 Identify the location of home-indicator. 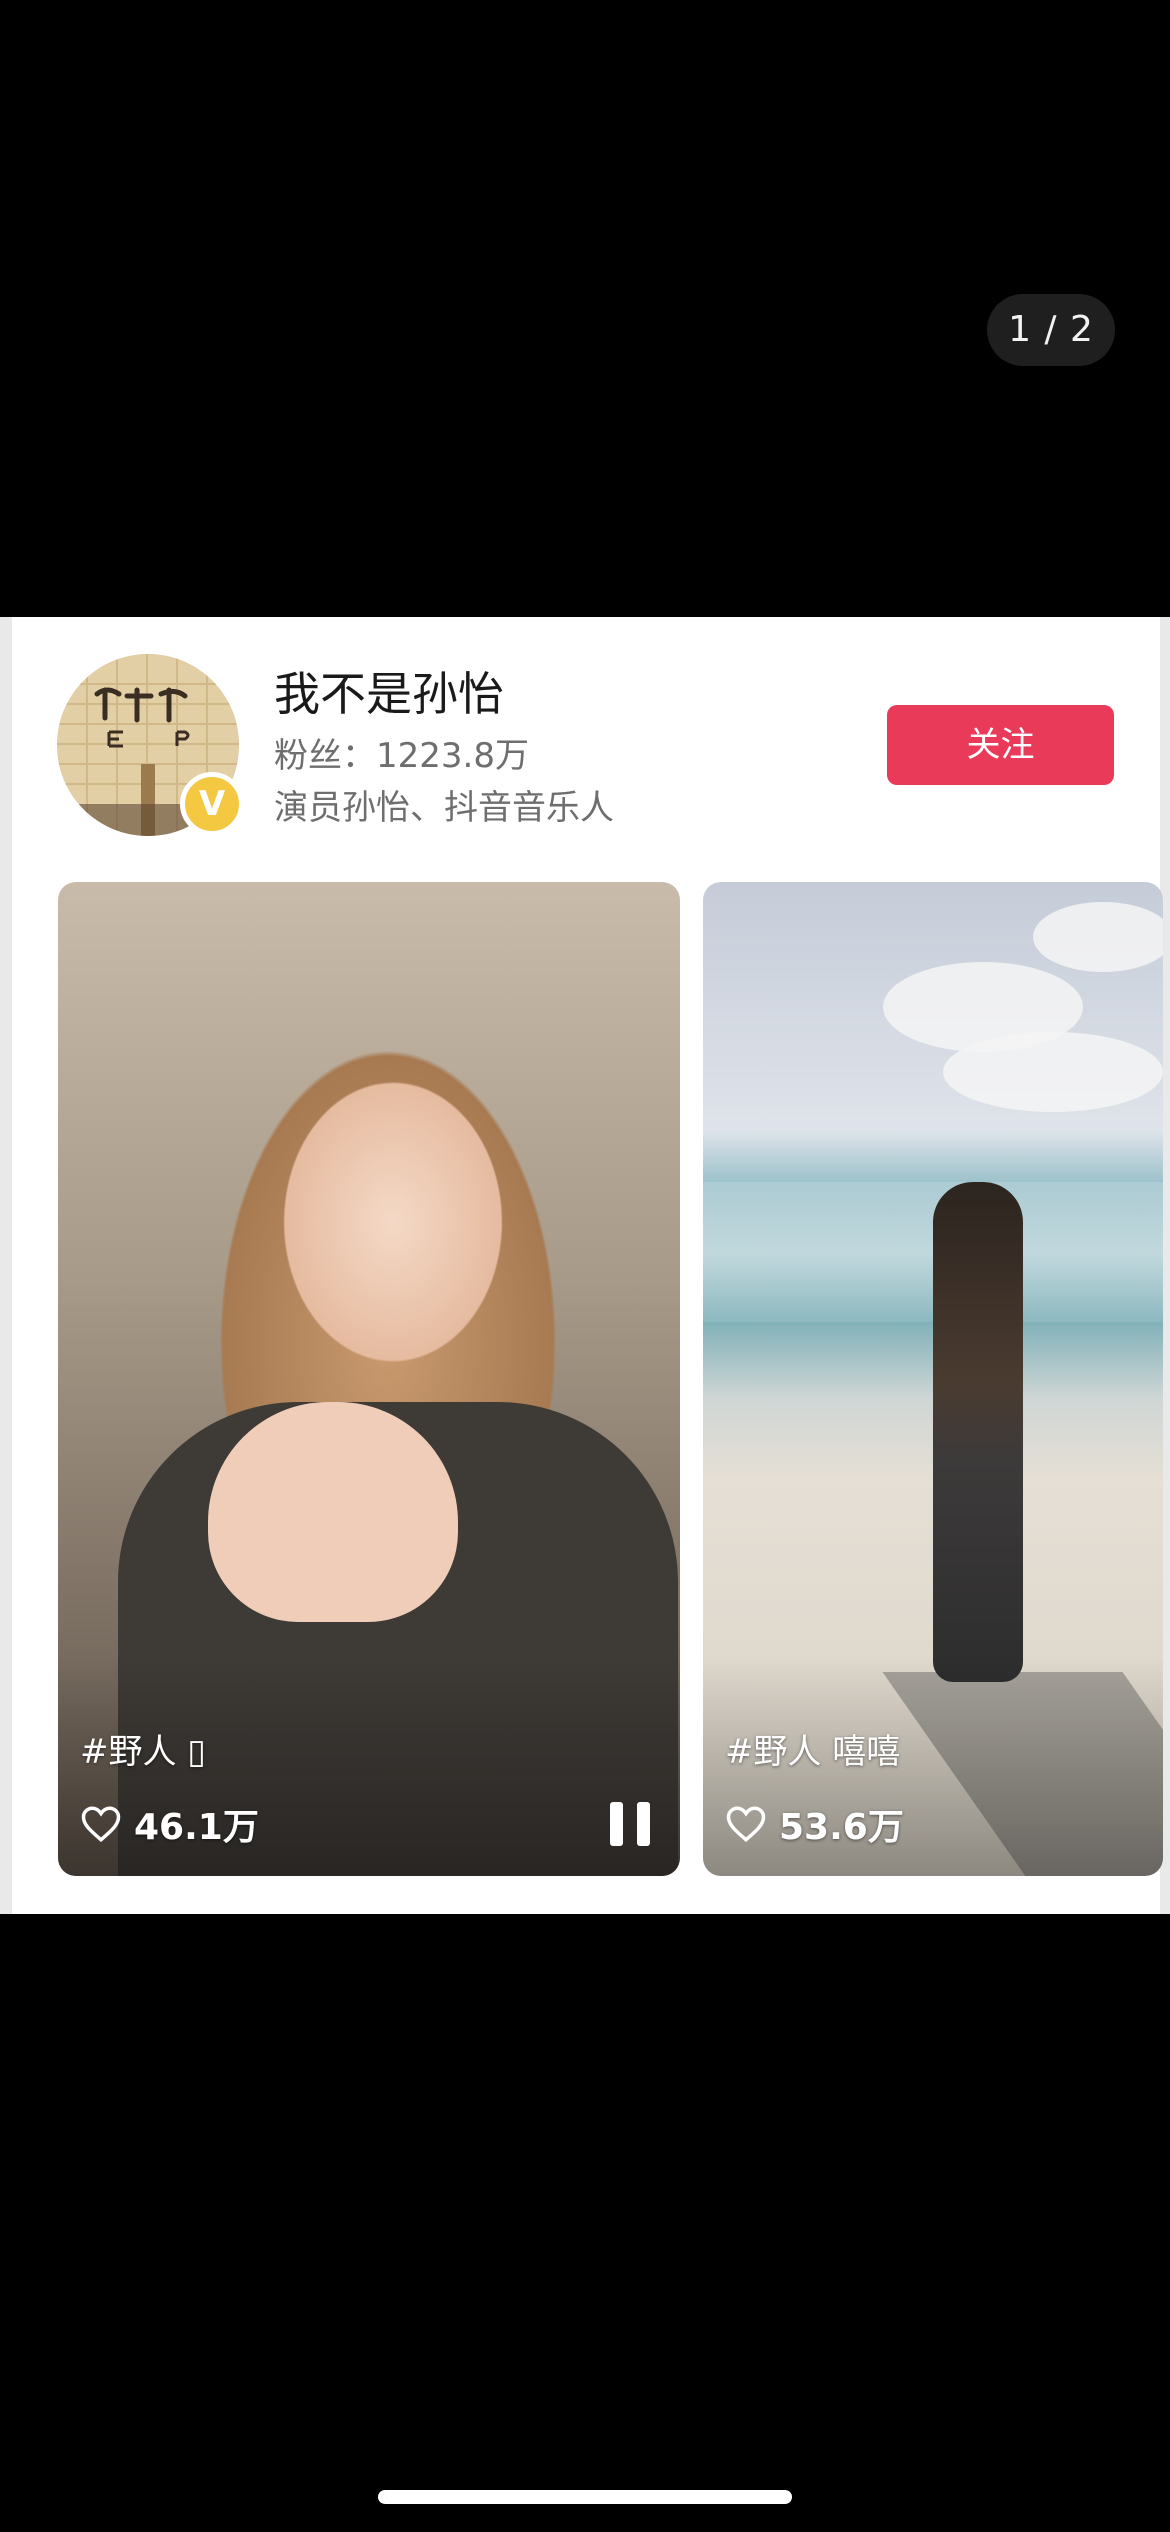
(585, 2497).